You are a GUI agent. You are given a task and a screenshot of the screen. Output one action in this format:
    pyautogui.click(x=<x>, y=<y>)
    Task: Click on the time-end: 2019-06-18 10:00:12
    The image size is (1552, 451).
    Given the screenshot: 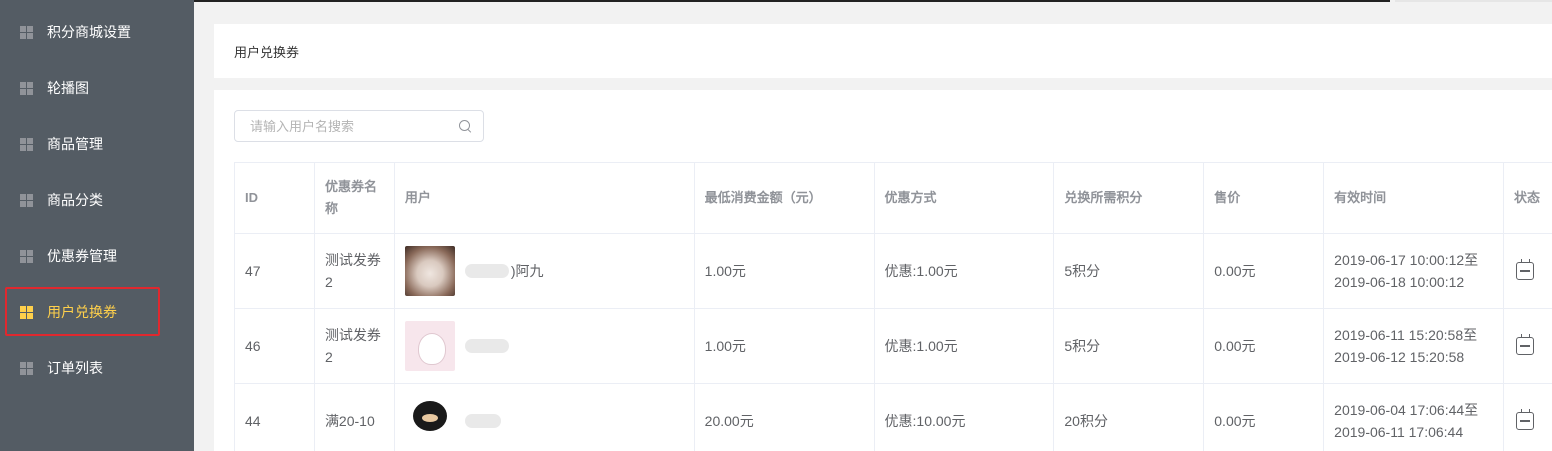 What is the action you would take?
    pyautogui.click(x=1399, y=282)
    